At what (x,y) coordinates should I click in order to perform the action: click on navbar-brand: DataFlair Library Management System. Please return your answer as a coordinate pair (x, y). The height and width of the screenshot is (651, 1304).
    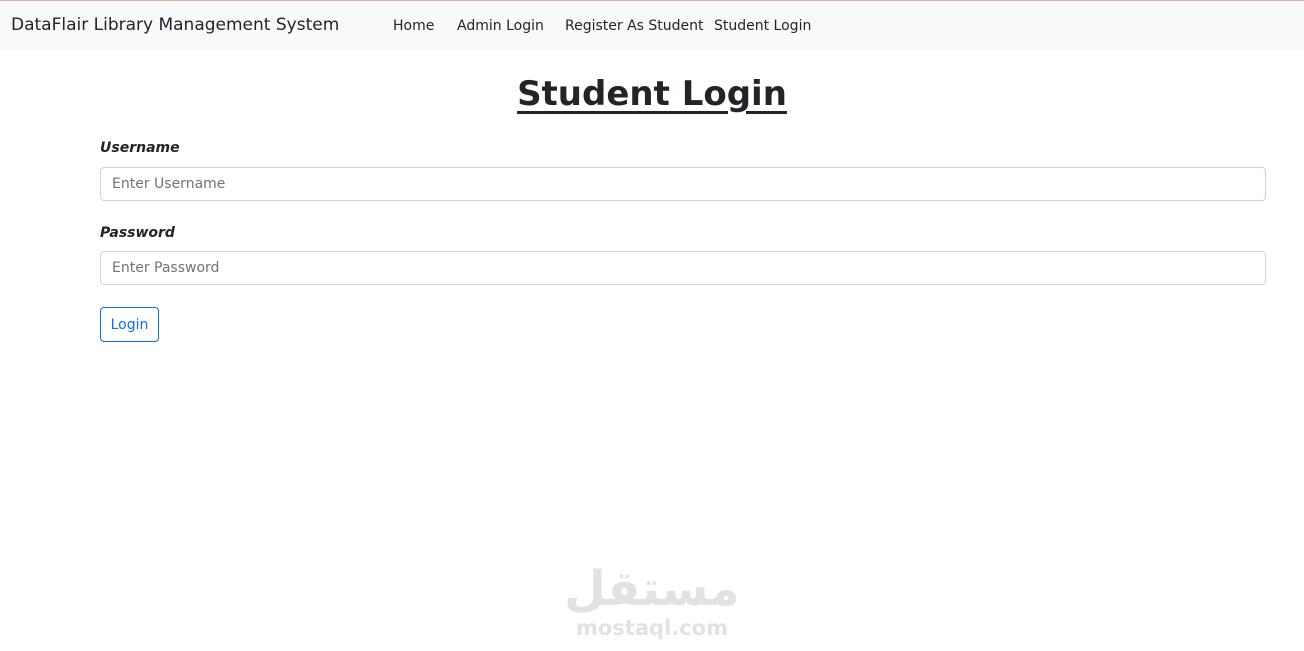
    Looking at the image, I should click on (175, 25).